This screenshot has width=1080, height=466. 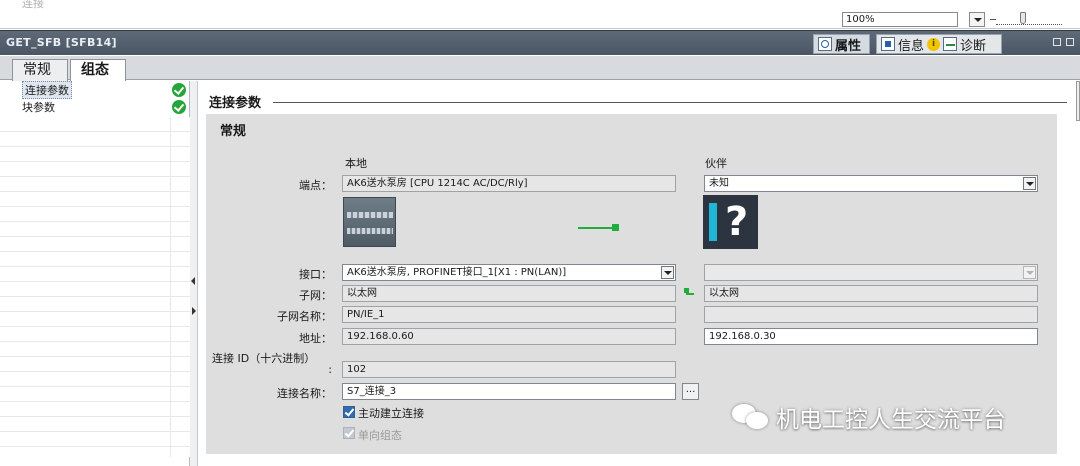 I want to click on partner-subnet-field: 以太网, so click(x=871, y=293).